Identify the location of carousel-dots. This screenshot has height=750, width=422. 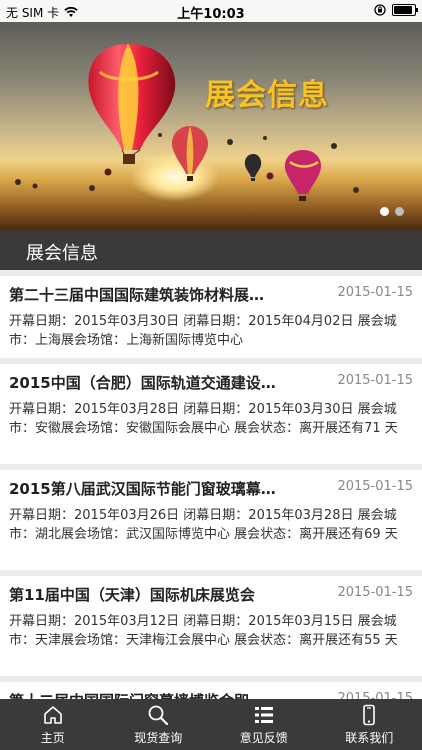
(392, 211).